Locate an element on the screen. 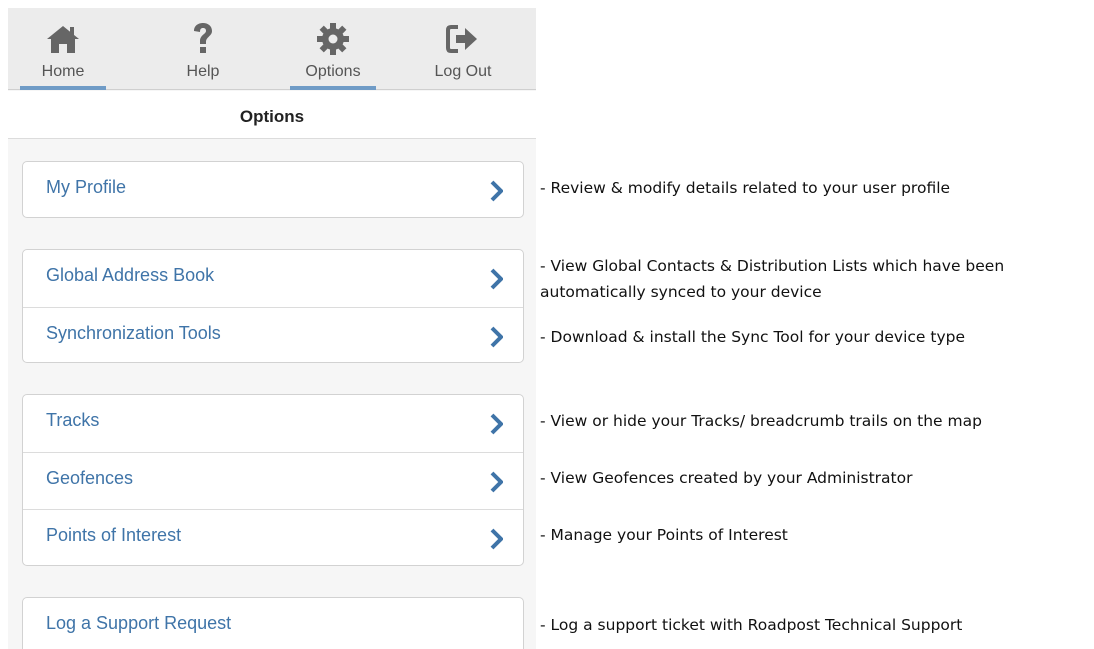 The height and width of the screenshot is (649, 1094). support-group: Log a Support Request is located at coordinates (273, 623).